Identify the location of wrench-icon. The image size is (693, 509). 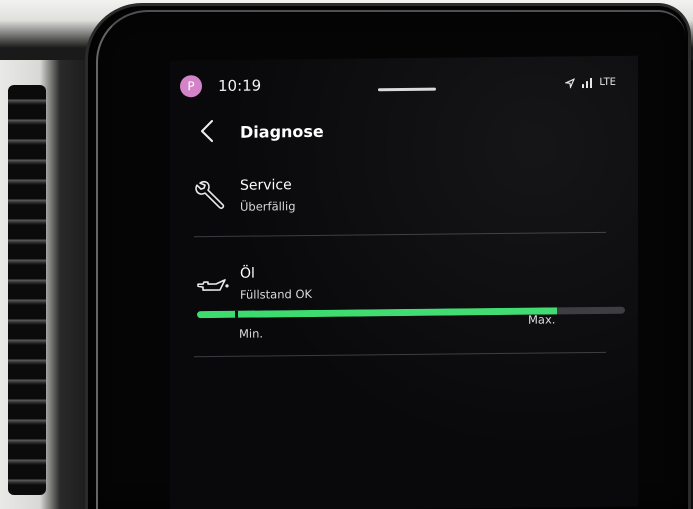
(210, 195).